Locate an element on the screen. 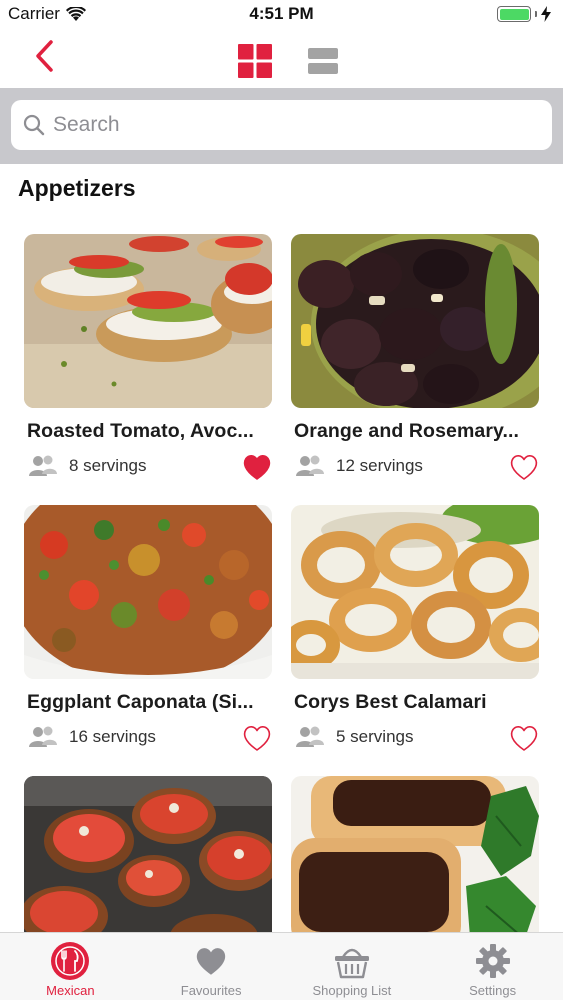 The height and width of the screenshot is (1000, 563). recipe-card: Roasted Tomato, Avoc... 8 servings is located at coordinates (149, 358).